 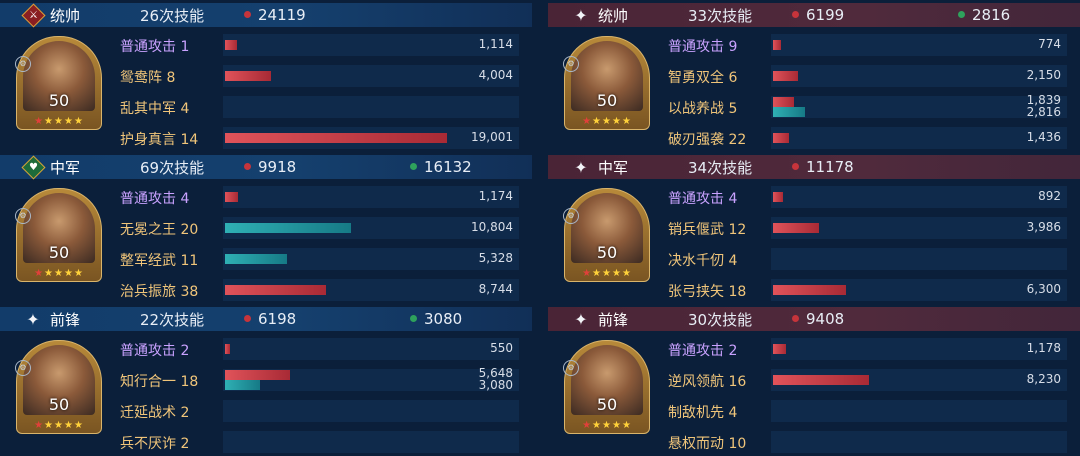 What do you see at coordinates (703, 351) in the screenshot?
I see `skill-name: 普通攻击 2` at bounding box center [703, 351].